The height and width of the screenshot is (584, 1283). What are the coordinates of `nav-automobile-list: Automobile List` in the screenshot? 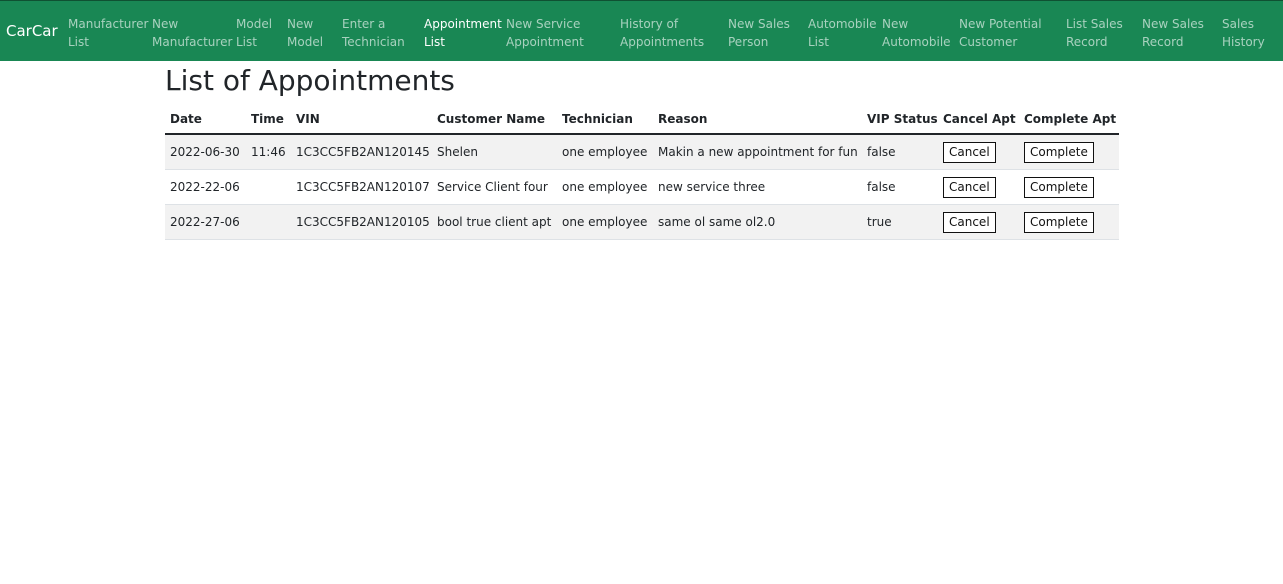 It's located at (842, 33).